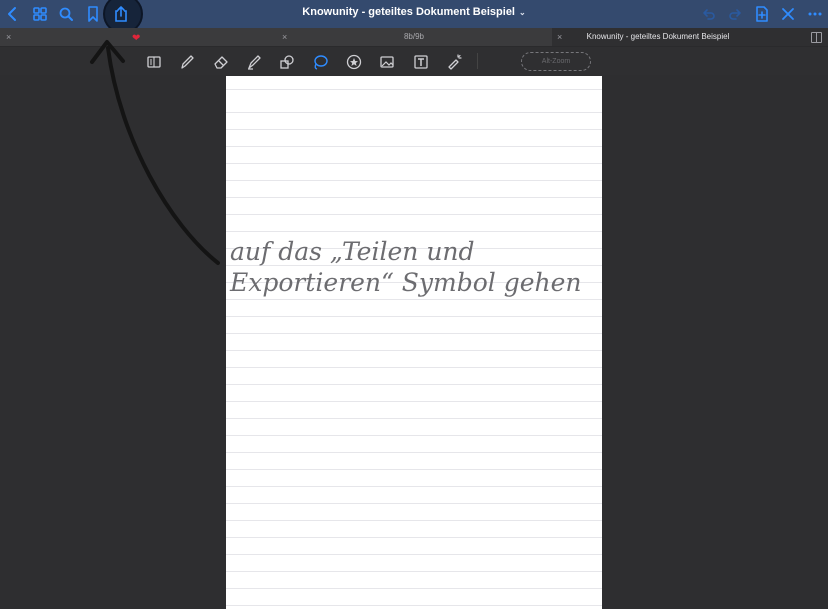  What do you see at coordinates (709, 14) in the screenshot?
I see `undo-icon` at bounding box center [709, 14].